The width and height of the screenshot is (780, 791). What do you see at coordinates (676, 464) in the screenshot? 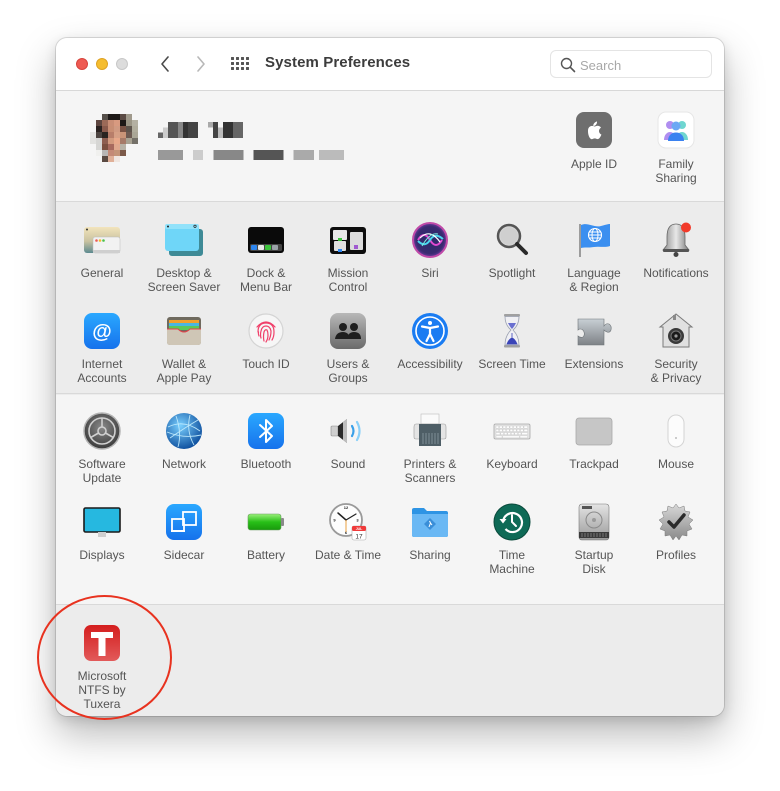
I see `pane-label: Mouse` at bounding box center [676, 464].